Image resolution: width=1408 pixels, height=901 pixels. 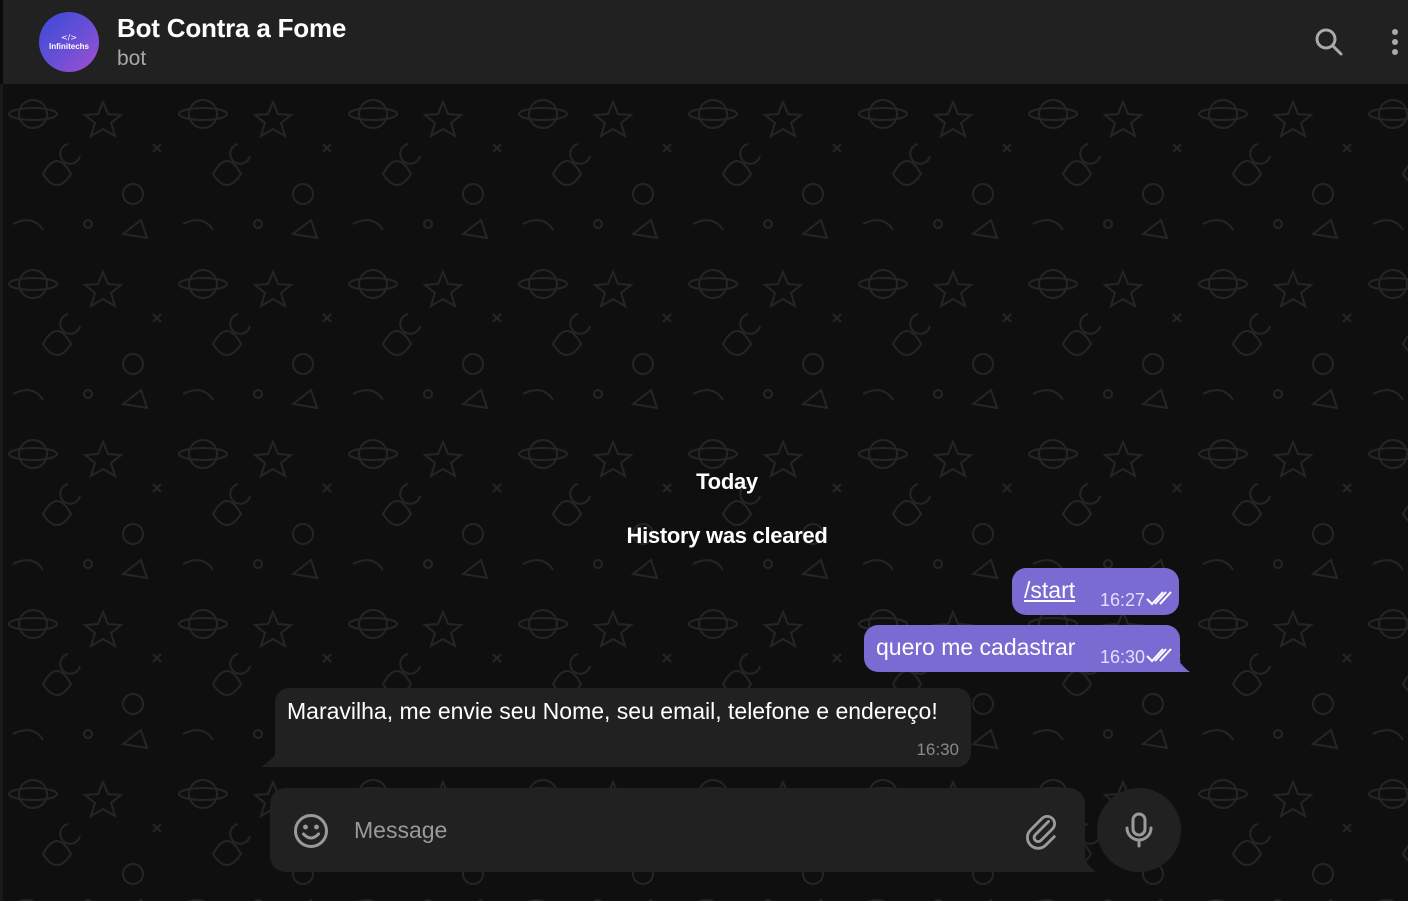 What do you see at coordinates (1123, 600) in the screenshot?
I see `message-time: 16:27` at bounding box center [1123, 600].